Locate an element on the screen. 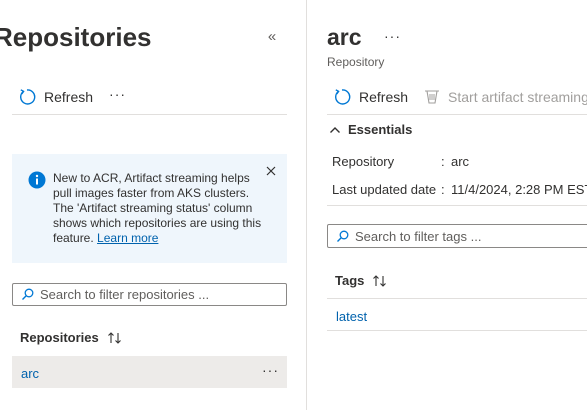  streaming-icon is located at coordinates (432, 97).